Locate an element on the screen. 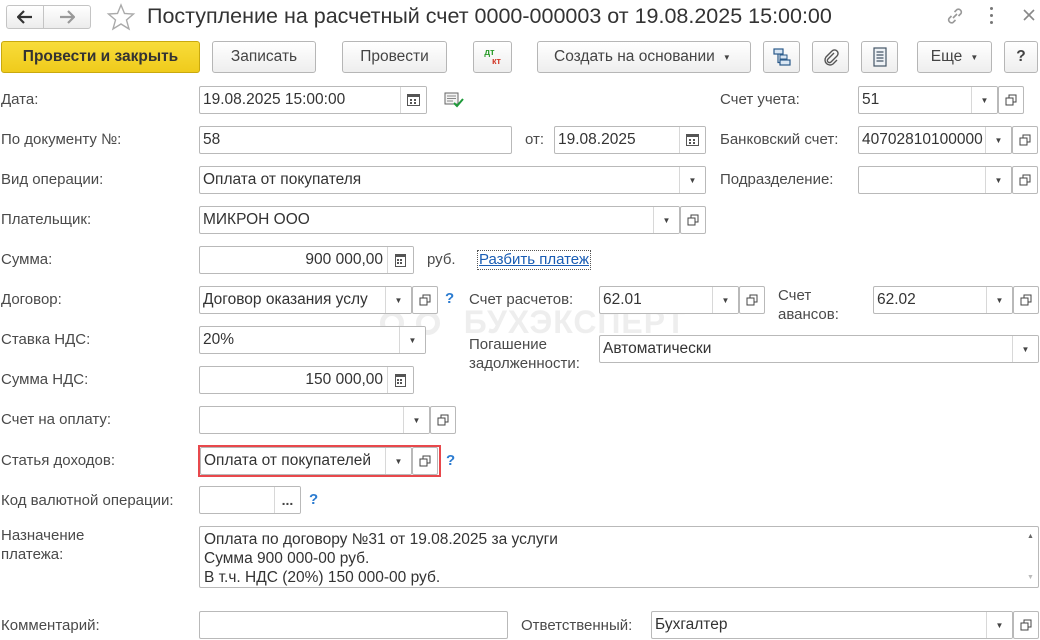  advance-account-dropdown-button: ▼ is located at coordinates (999, 300).